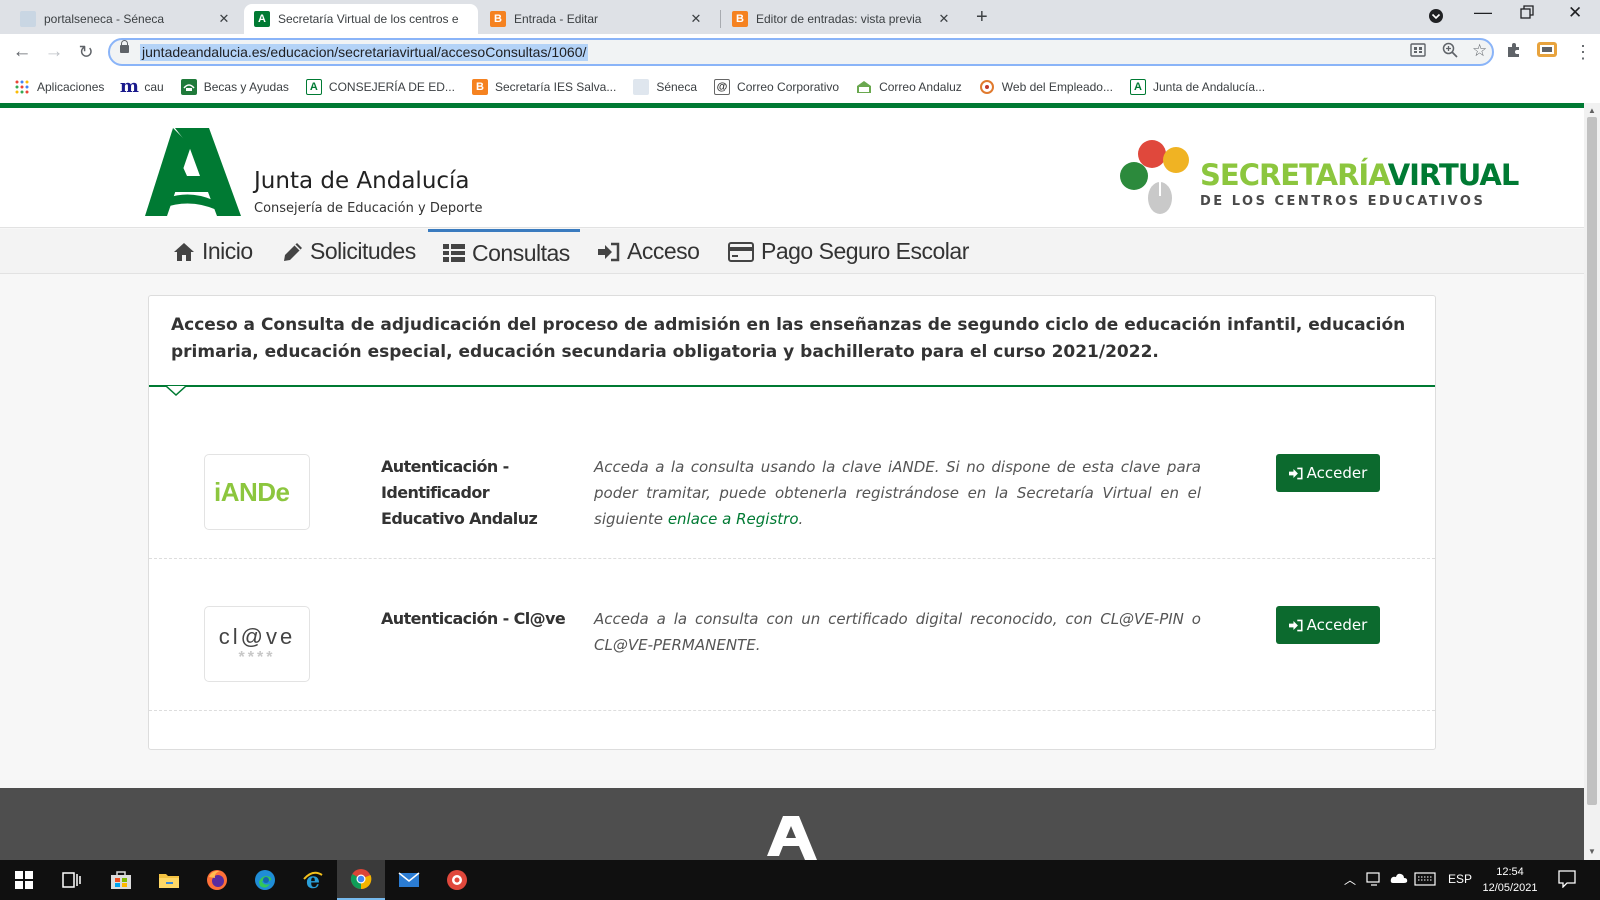 This screenshot has width=1600, height=900. Describe the element at coordinates (649, 251) in the screenshot. I see `nav-acceso: Acceso` at that location.